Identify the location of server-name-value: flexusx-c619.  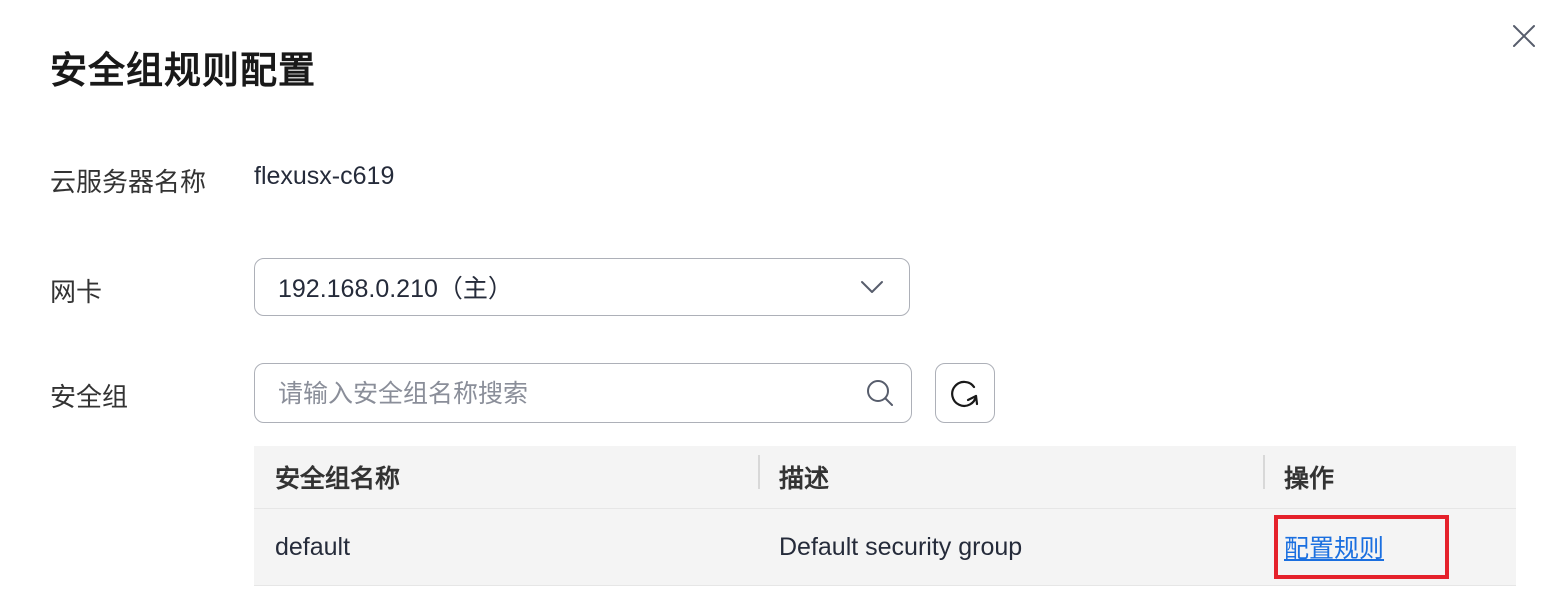
(324, 176).